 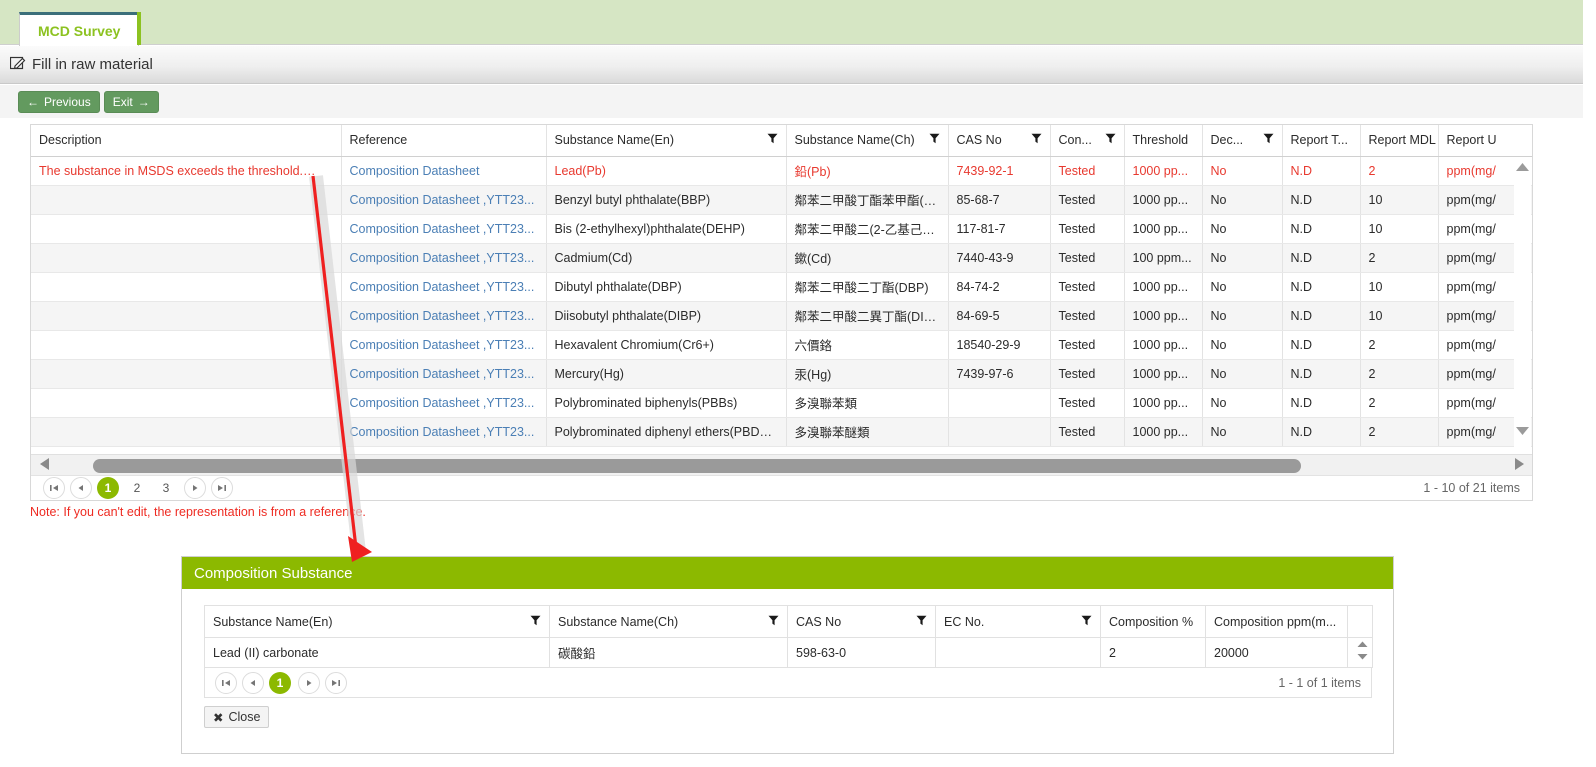 What do you see at coordinates (1522, 432) in the screenshot?
I see `scroll-down-icon` at bounding box center [1522, 432].